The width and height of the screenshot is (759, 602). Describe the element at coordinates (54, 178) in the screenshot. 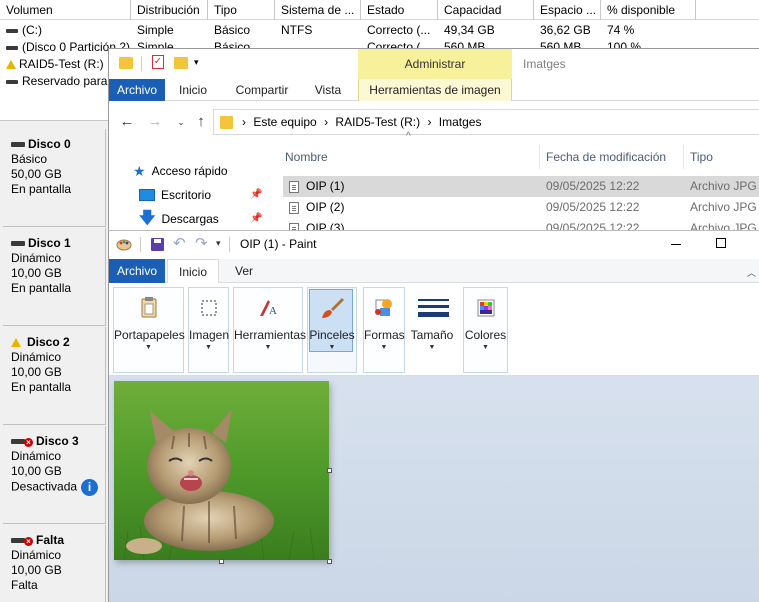

I see `disk-card: Disco 0 Básico 50,00 GB En pantalla` at that location.